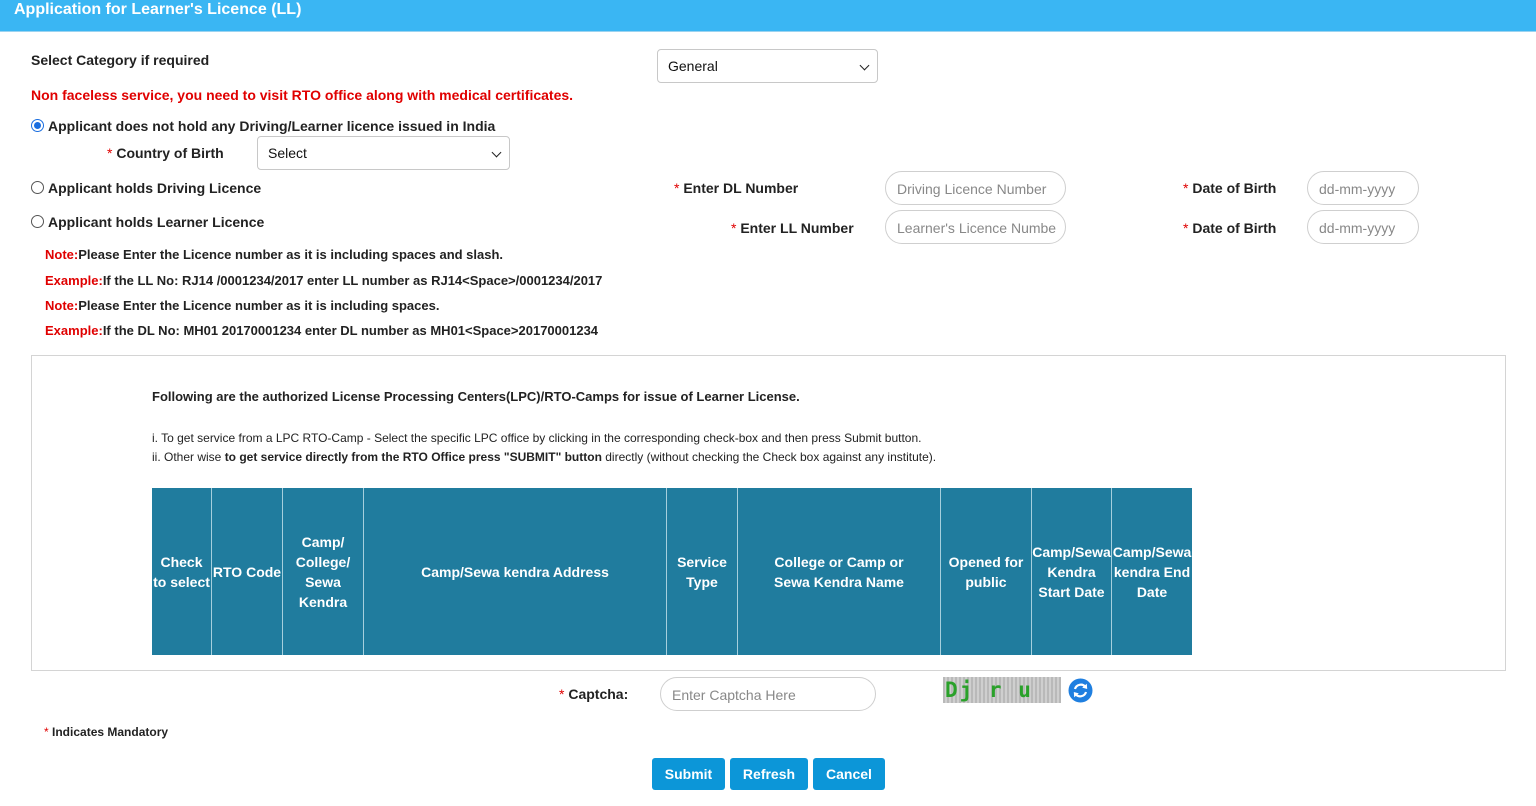 The height and width of the screenshot is (806, 1536). Describe the element at coordinates (37, 221) in the screenshot. I see `radio-learner-licence` at that location.